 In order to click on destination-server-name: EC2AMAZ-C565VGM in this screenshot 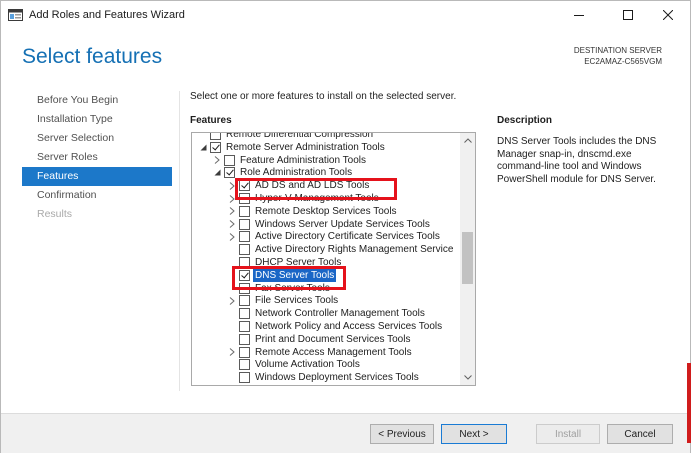, I will do `click(623, 61)`.